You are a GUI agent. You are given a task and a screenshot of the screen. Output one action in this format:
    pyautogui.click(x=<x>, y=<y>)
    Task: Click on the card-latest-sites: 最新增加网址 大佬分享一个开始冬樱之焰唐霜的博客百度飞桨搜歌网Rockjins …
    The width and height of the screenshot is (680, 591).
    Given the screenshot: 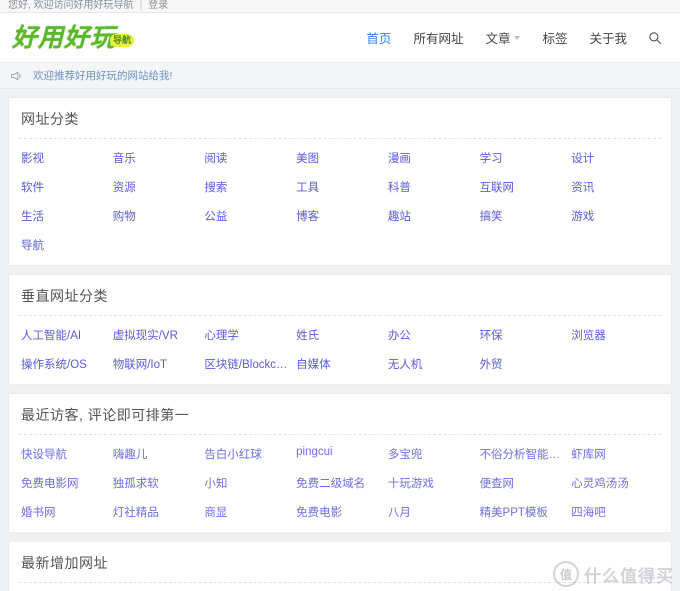 What is the action you would take?
    pyautogui.click(x=340, y=566)
    